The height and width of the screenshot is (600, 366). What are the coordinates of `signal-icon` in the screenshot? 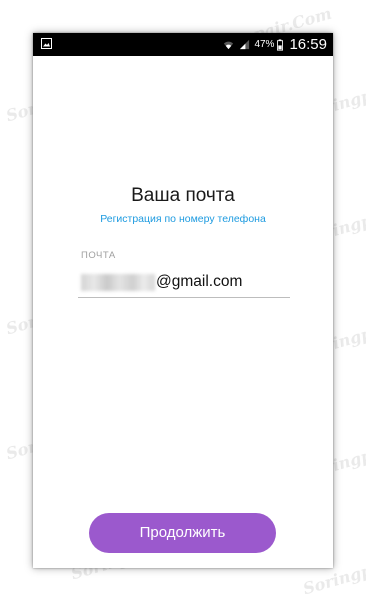 It's located at (245, 44).